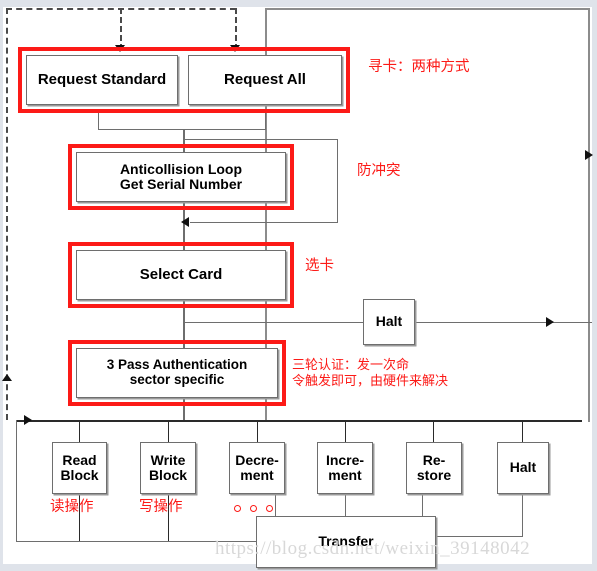 The height and width of the screenshot is (571, 597). What do you see at coordinates (479, 536) in the screenshot?
I see `line-halt-bottom-return` at bounding box center [479, 536].